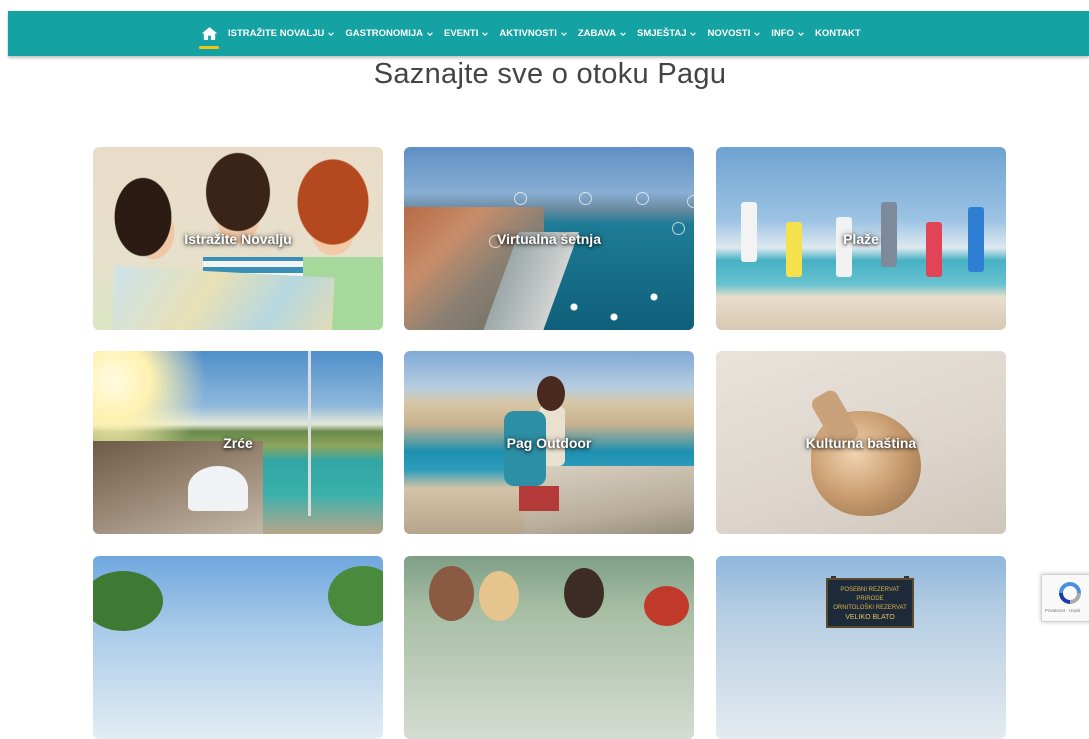 The image size is (1089, 739). I want to click on sign-line: ORNITOLOŠKI REZERVAT, so click(870, 608).